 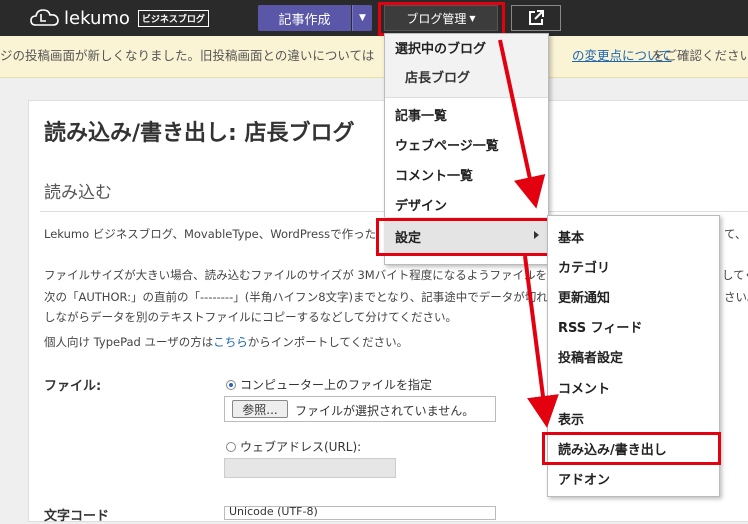 I want to click on external-link-button, so click(x=536, y=18).